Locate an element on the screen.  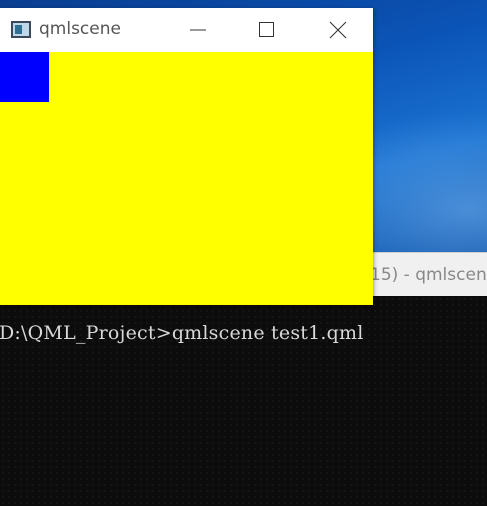
background-window-title: 15) - qmlscen is located at coordinates (428, 275).